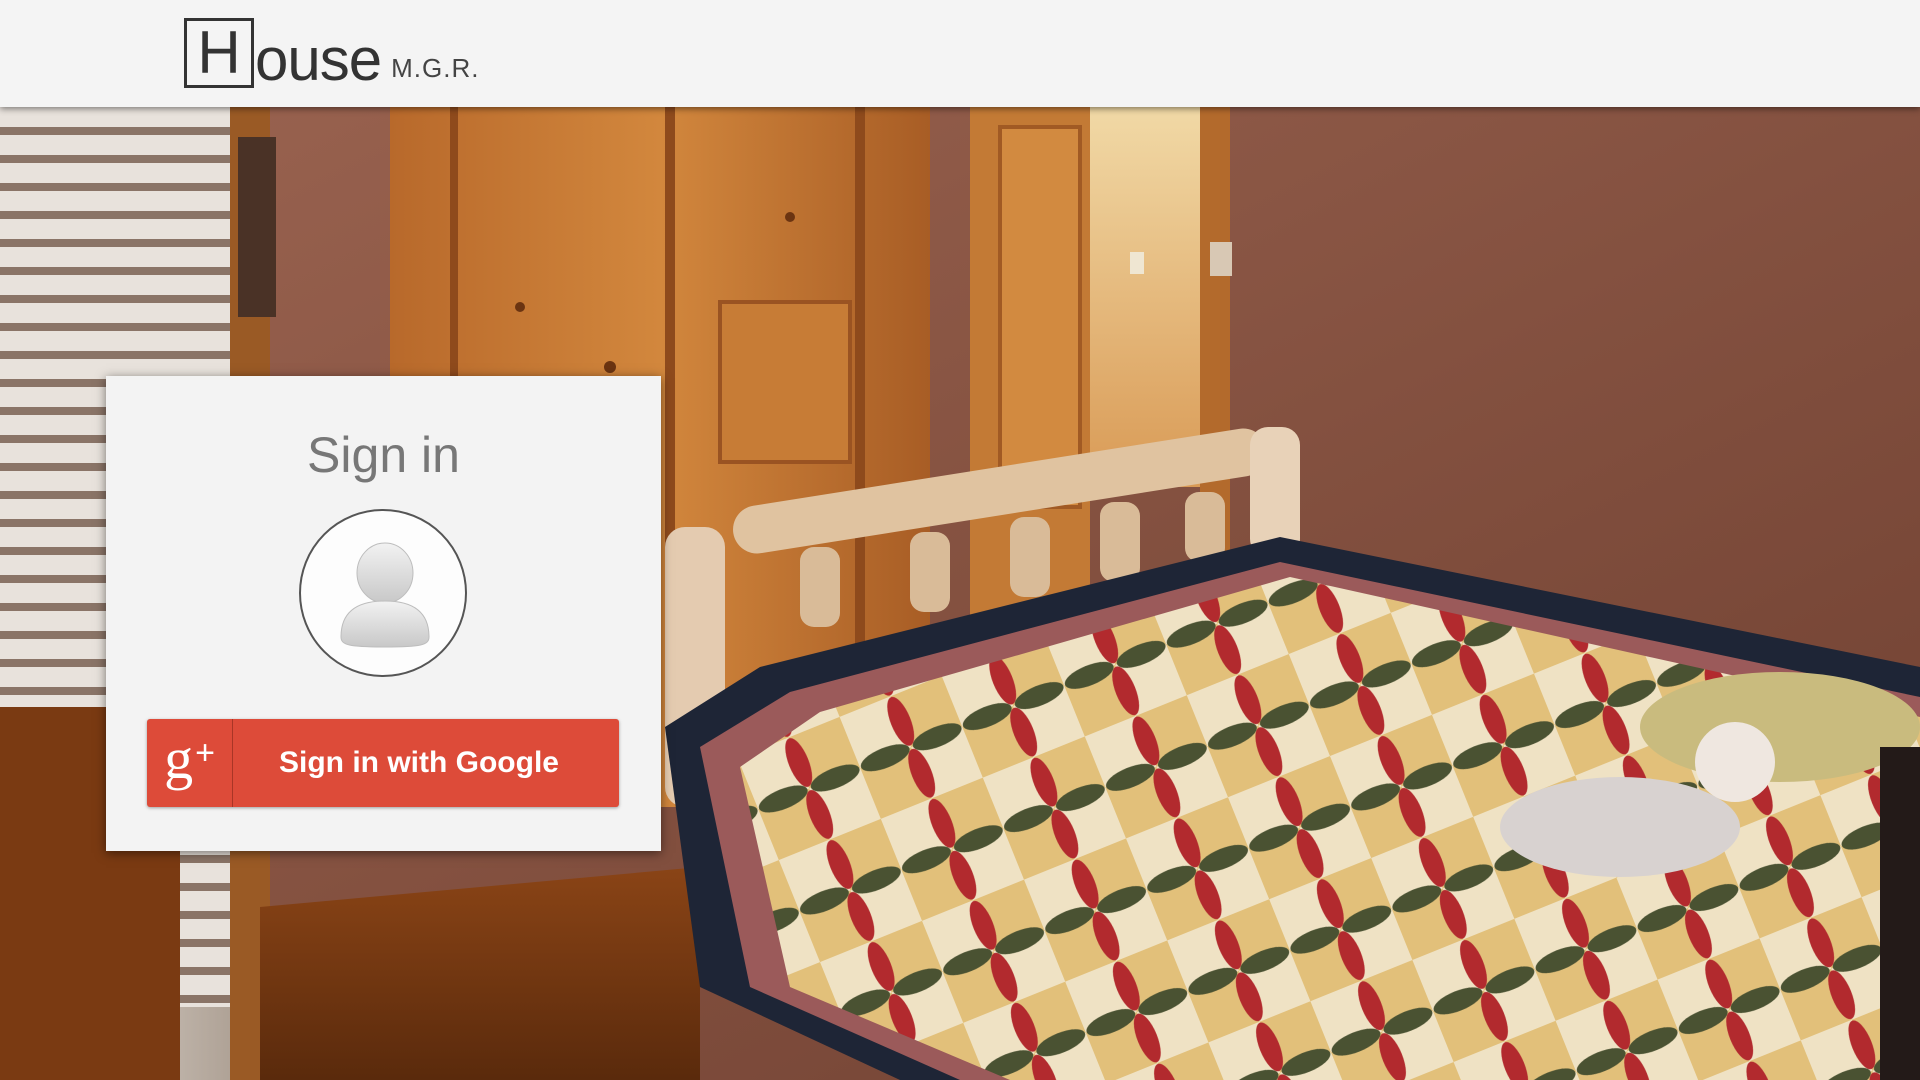 This screenshot has height=1080, width=1920. Describe the element at coordinates (419, 762) in the screenshot. I see `google-button-label: Sign in with Google` at that location.